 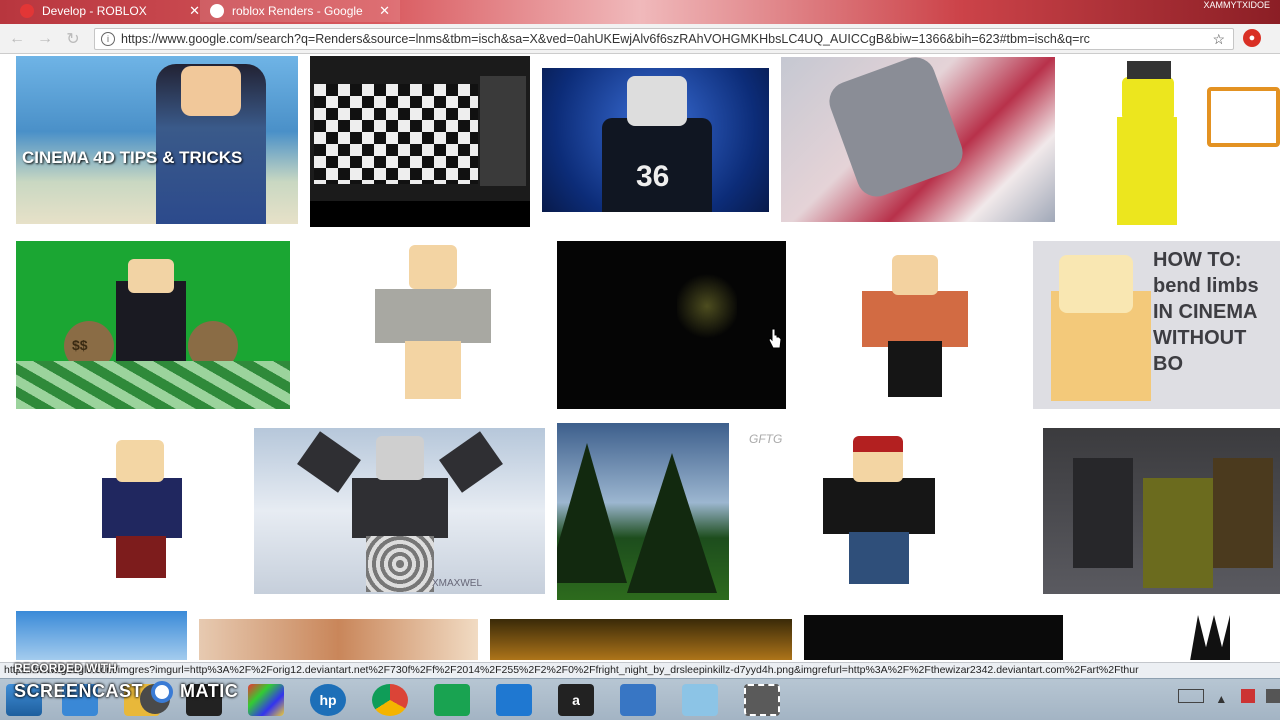 What do you see at coordinates (396, 134) in the screenshot?
I see `checker-preview` at bounding box center [396, 134].